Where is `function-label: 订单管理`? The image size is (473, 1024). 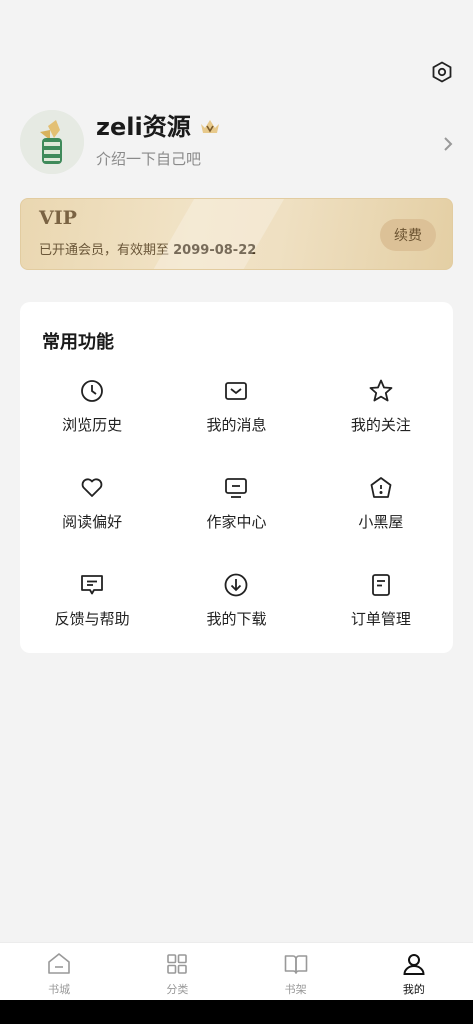
function-label: 订单管理 is located at coordinates (380, 619).